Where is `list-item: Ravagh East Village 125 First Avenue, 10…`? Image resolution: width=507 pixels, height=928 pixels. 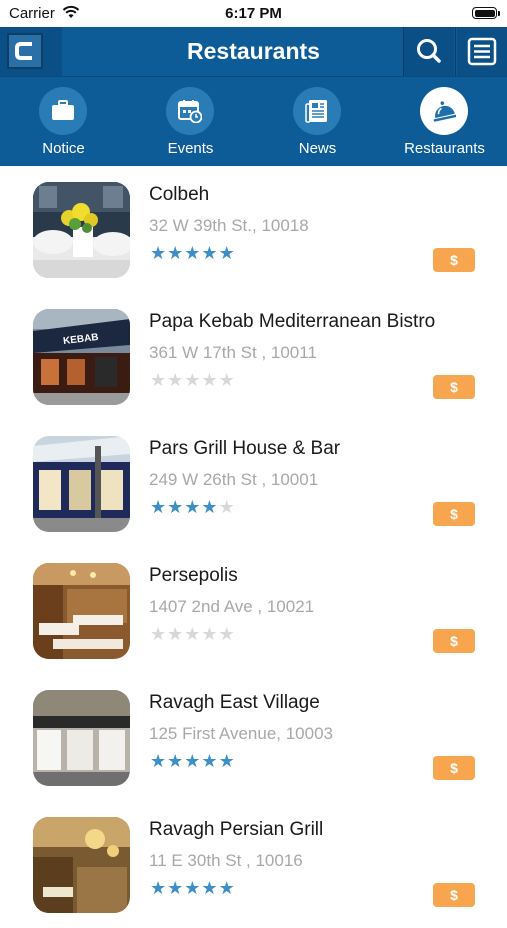
list-item: Ravagh East Village 125 First Avenue, 10… is located at coordinates (253, 737).